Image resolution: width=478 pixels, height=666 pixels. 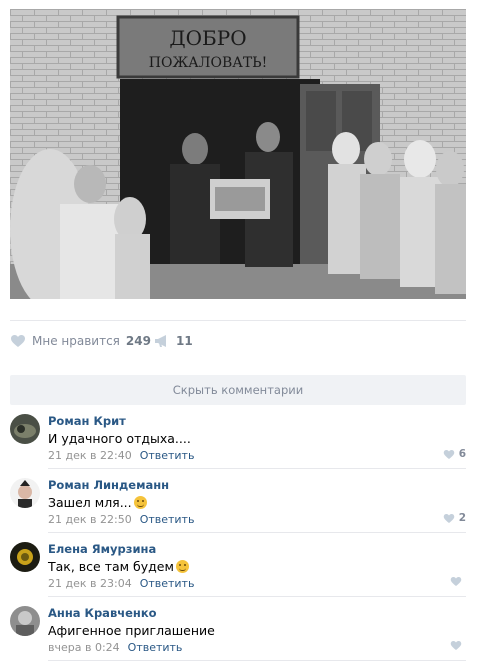 I want to click on comment-meta: 21 дек в 22:50 Ответить, so click(x=121, y=519).